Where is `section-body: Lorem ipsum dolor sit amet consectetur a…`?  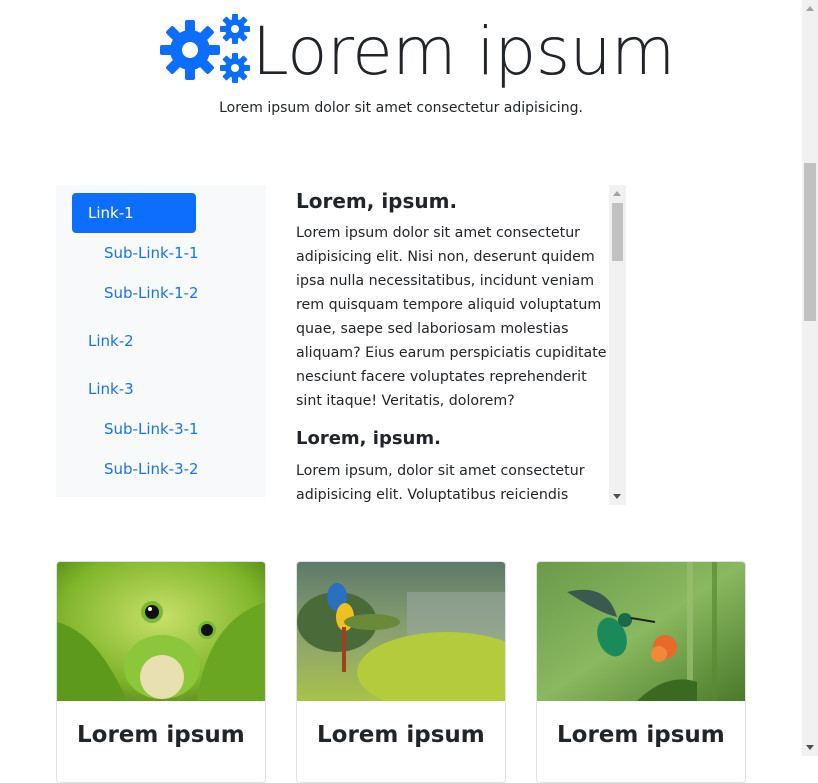 section-body: Lorem ipsum dolor sit amet consectetur a… is located at coordinates (451, 317).